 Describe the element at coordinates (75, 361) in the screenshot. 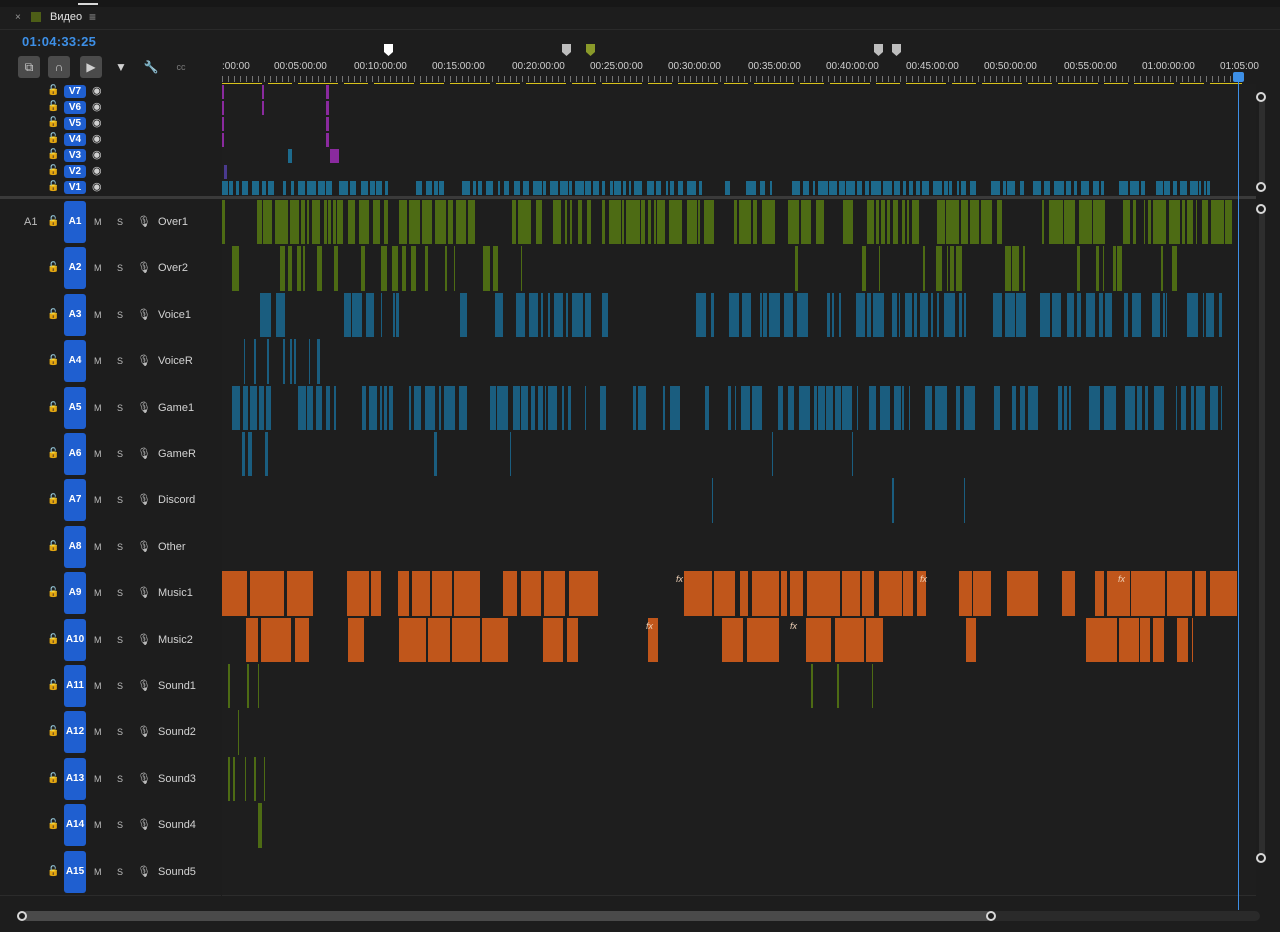

I see `track-target-a4: A4` at that location.